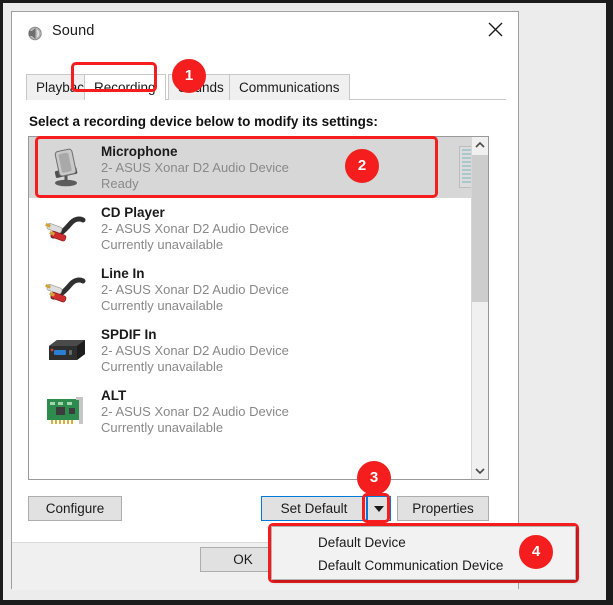  I want to click on device-list-scrollbar, so click(479, 308).